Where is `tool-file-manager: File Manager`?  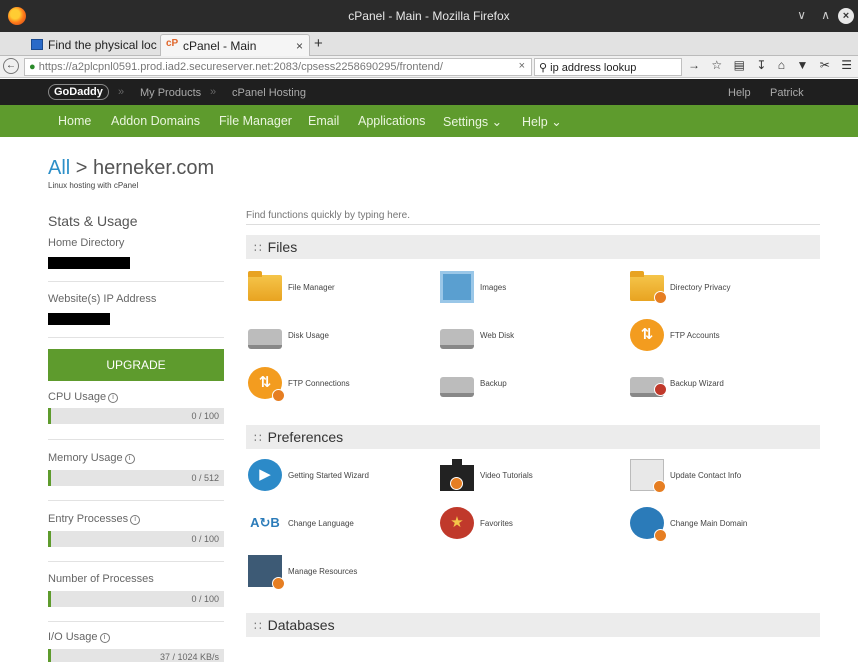 tool-file-manager: File Manager is located at coordinates (343, 288).